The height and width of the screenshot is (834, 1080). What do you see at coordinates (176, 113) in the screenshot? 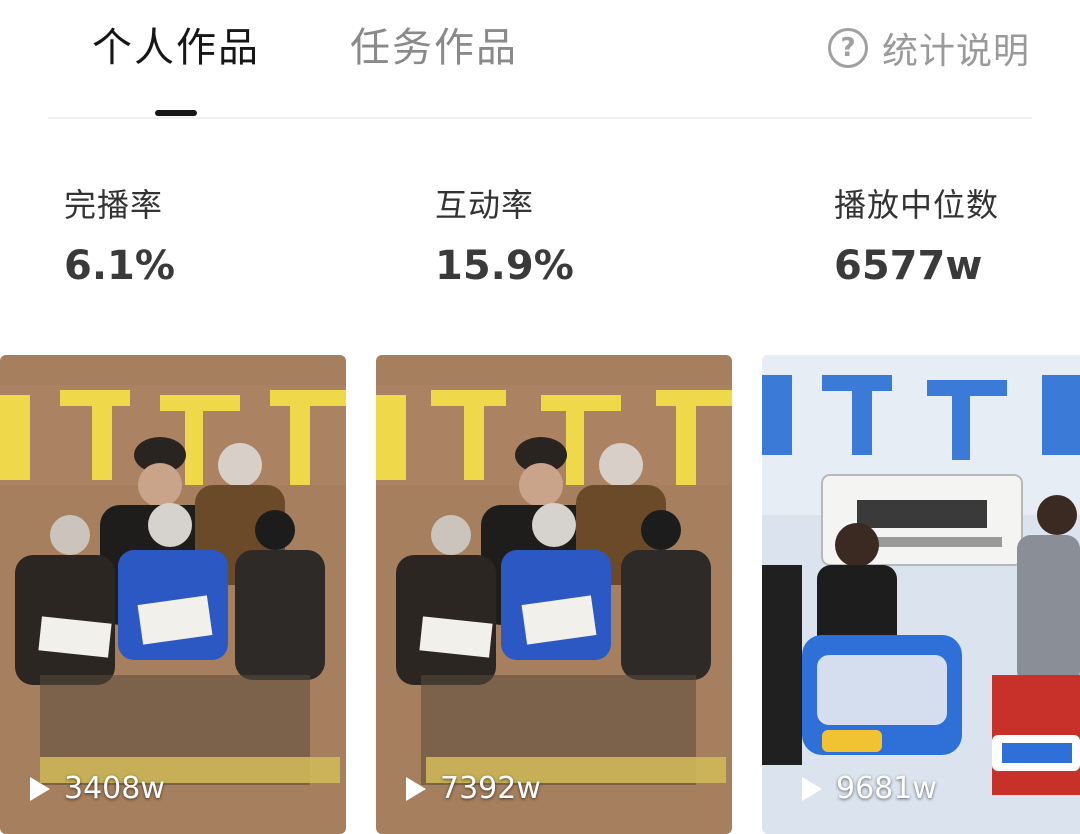
I see `active-tab-indicator` at bounding box center [176, 113].